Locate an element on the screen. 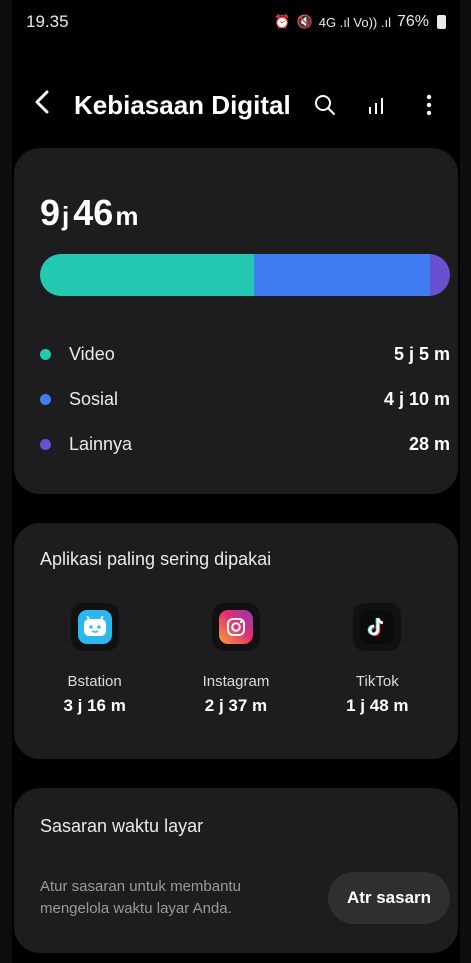 Image resolution: width=471 pixels, height=963 pixels. hour-unit: j is located at coordinates (66, 216).